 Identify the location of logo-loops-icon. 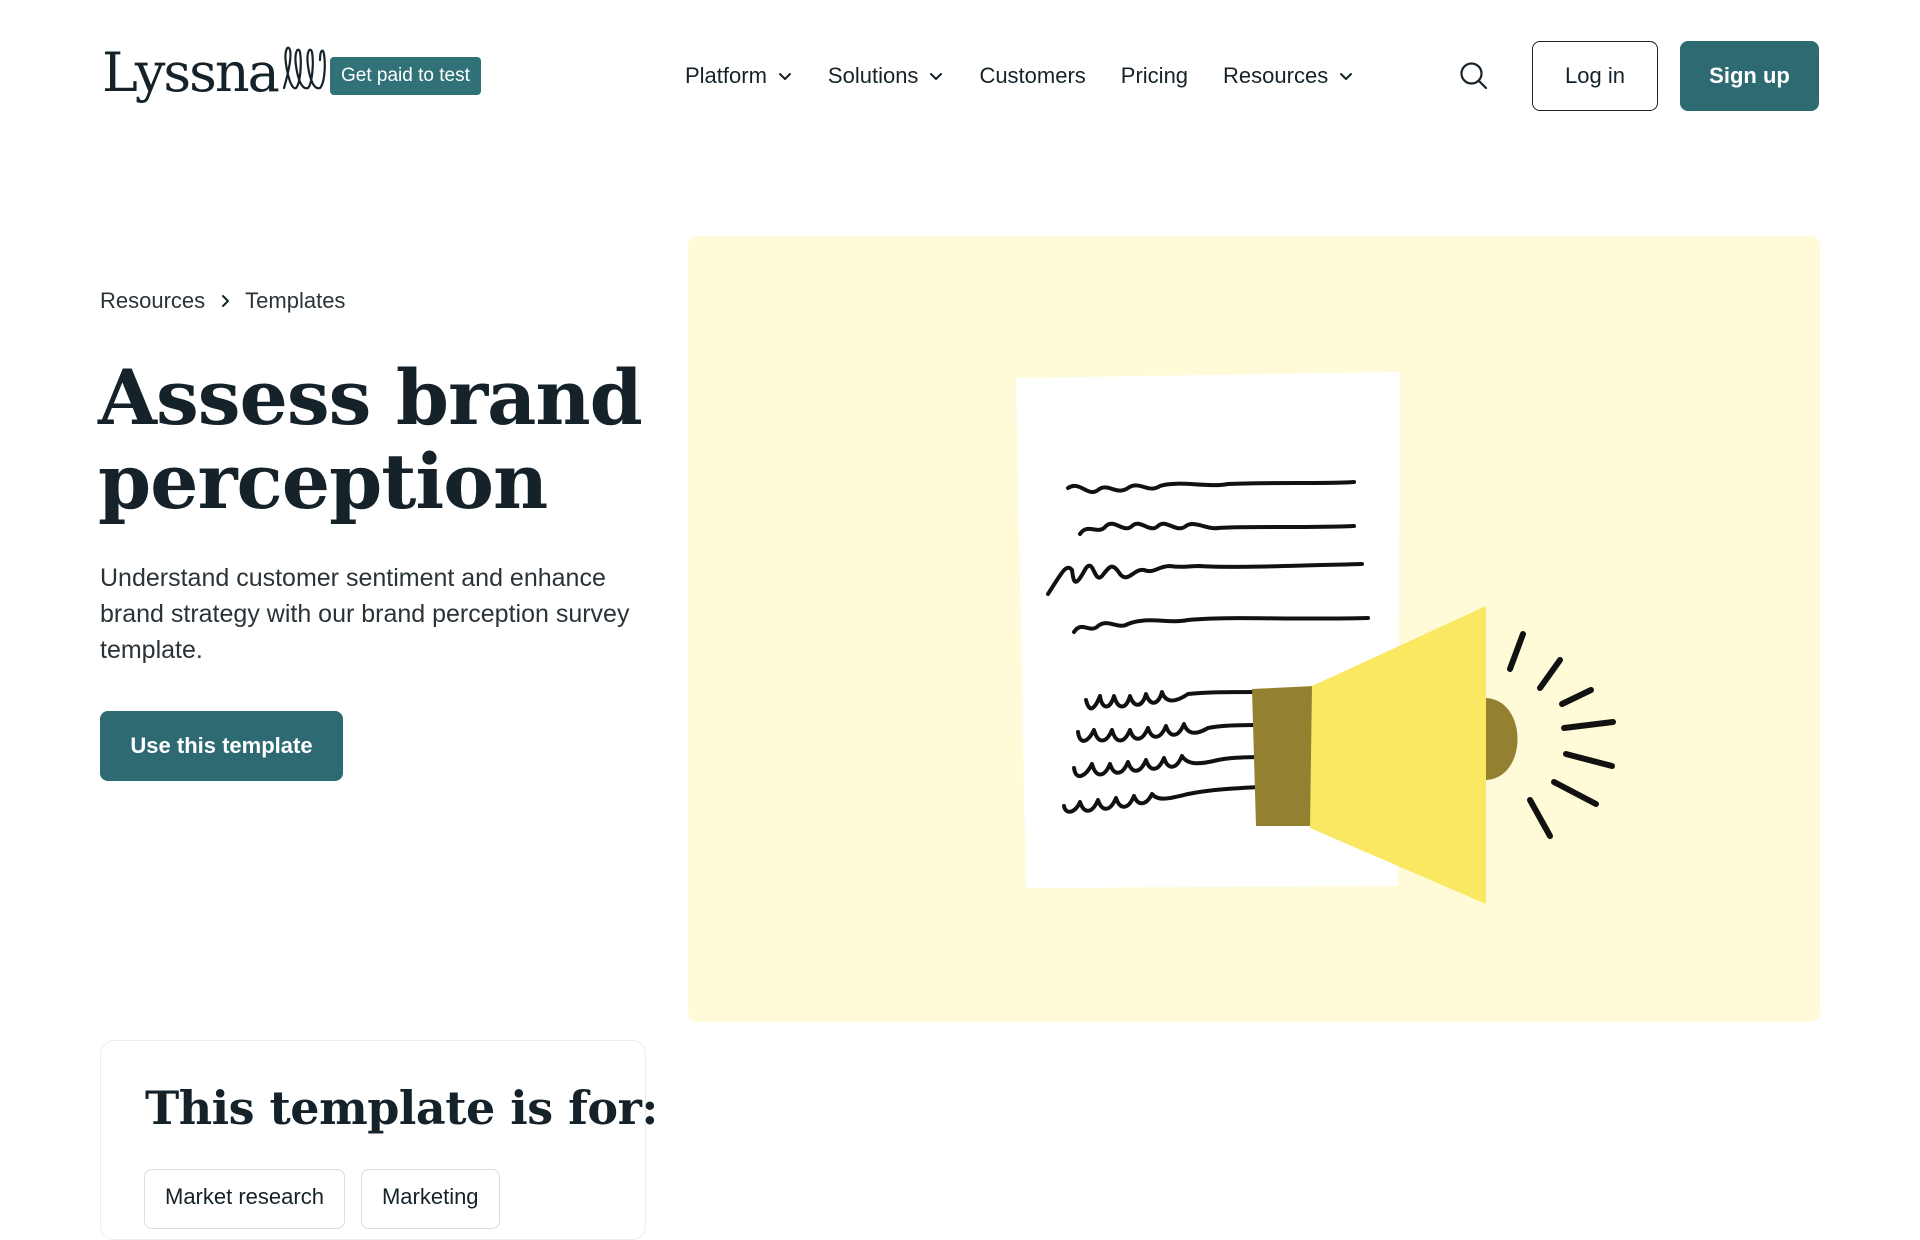
(304, 68).